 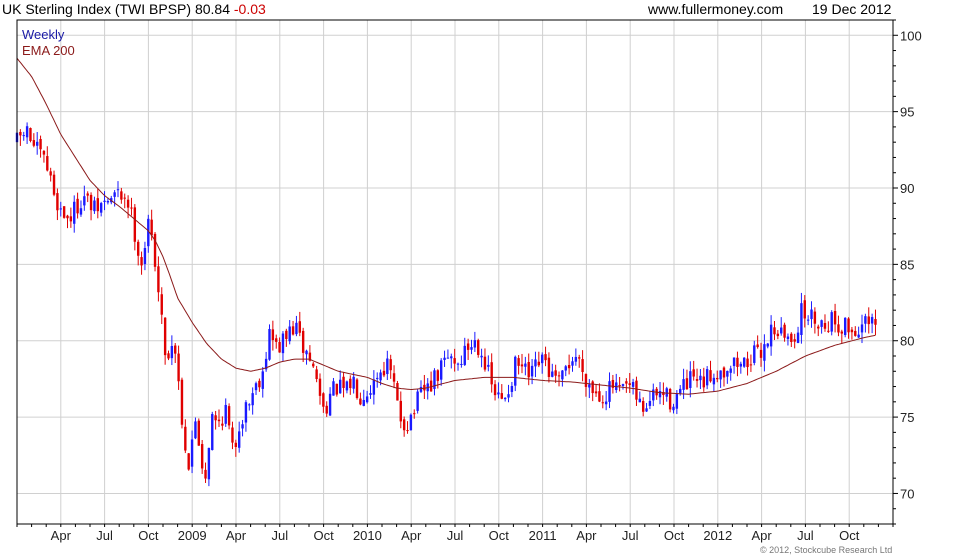 What do you see at coordinates (907, 188) in the screenshot?
I see `y-tick-label: 90` at bounding box center [907, 188].